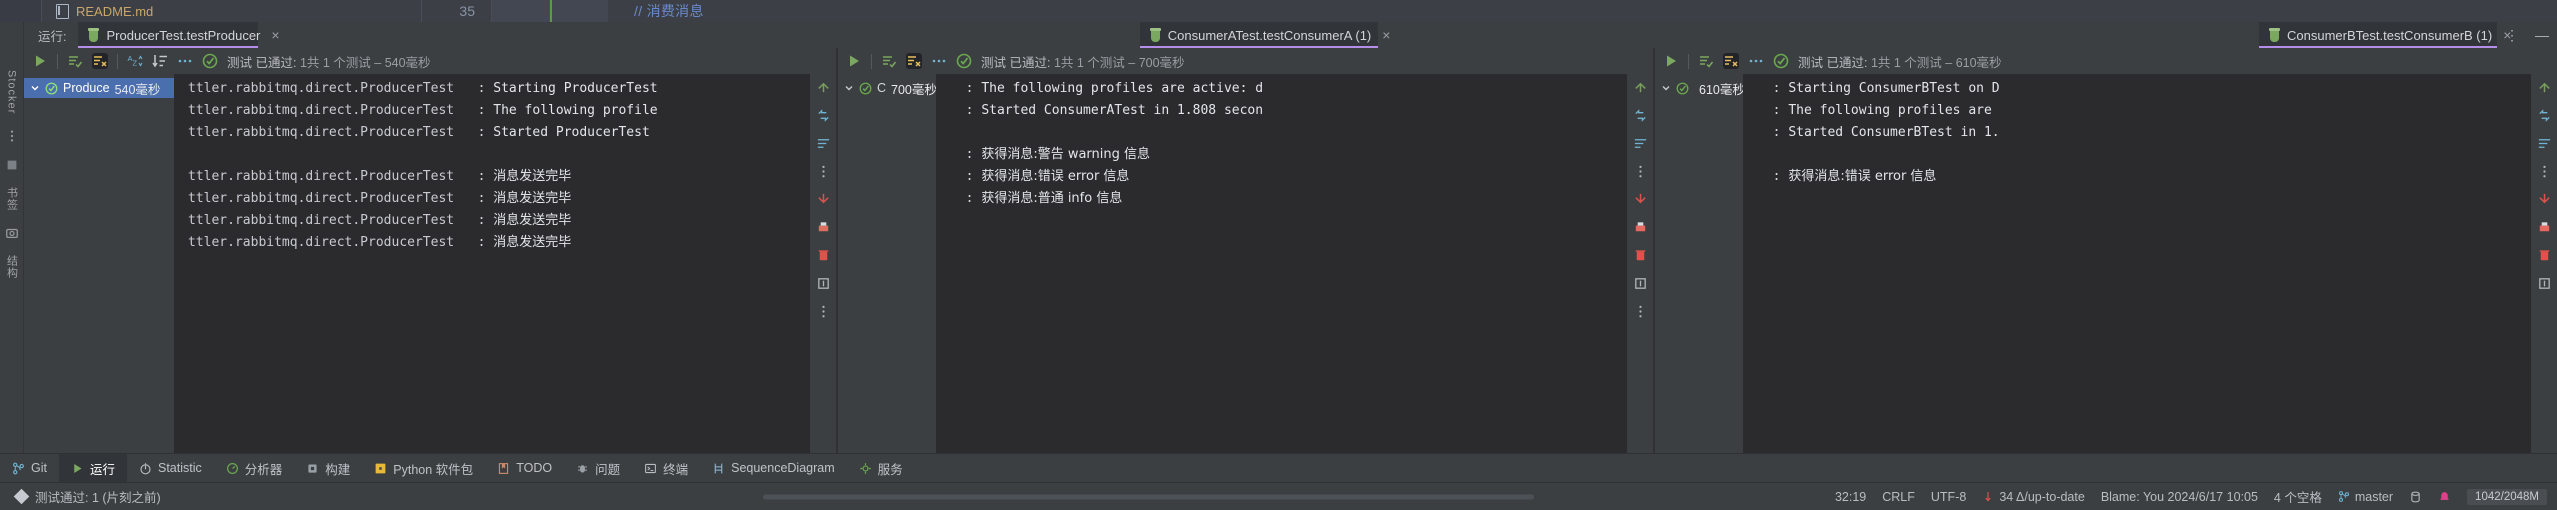  What do you see at coordinates (650, 468) in the screenshot?
I see `terminal-icon` at bounding box center [650, 468].